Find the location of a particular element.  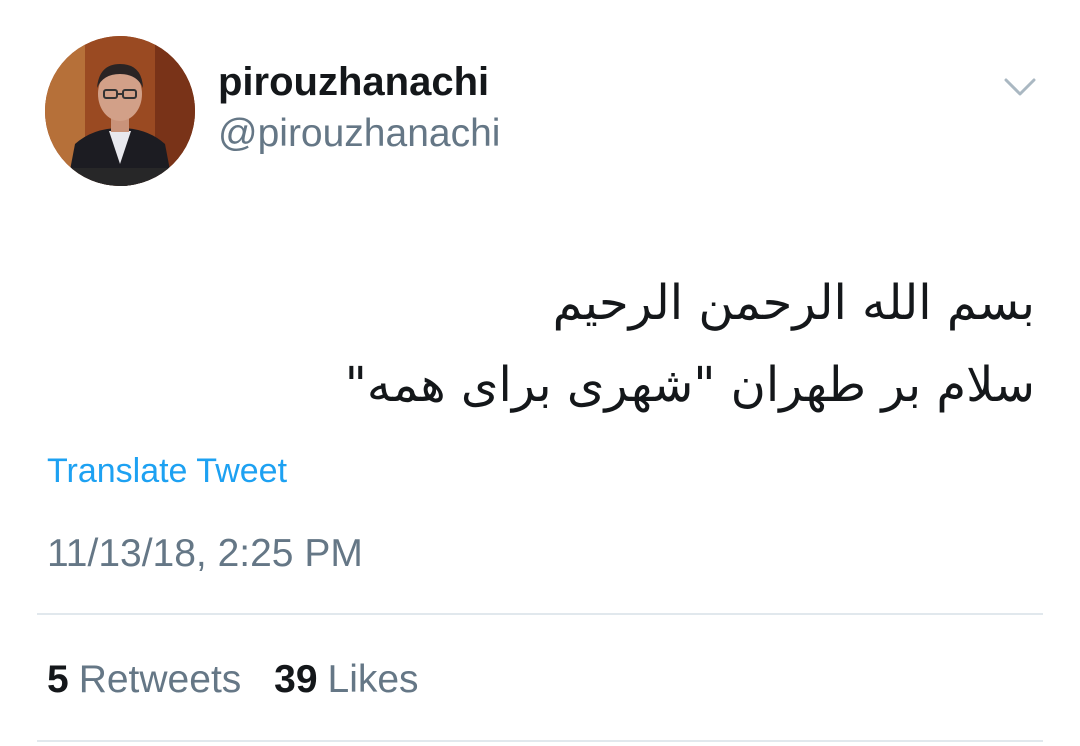

translate-tweet-link: Translate Tweet is located at coordinates (167, 471).